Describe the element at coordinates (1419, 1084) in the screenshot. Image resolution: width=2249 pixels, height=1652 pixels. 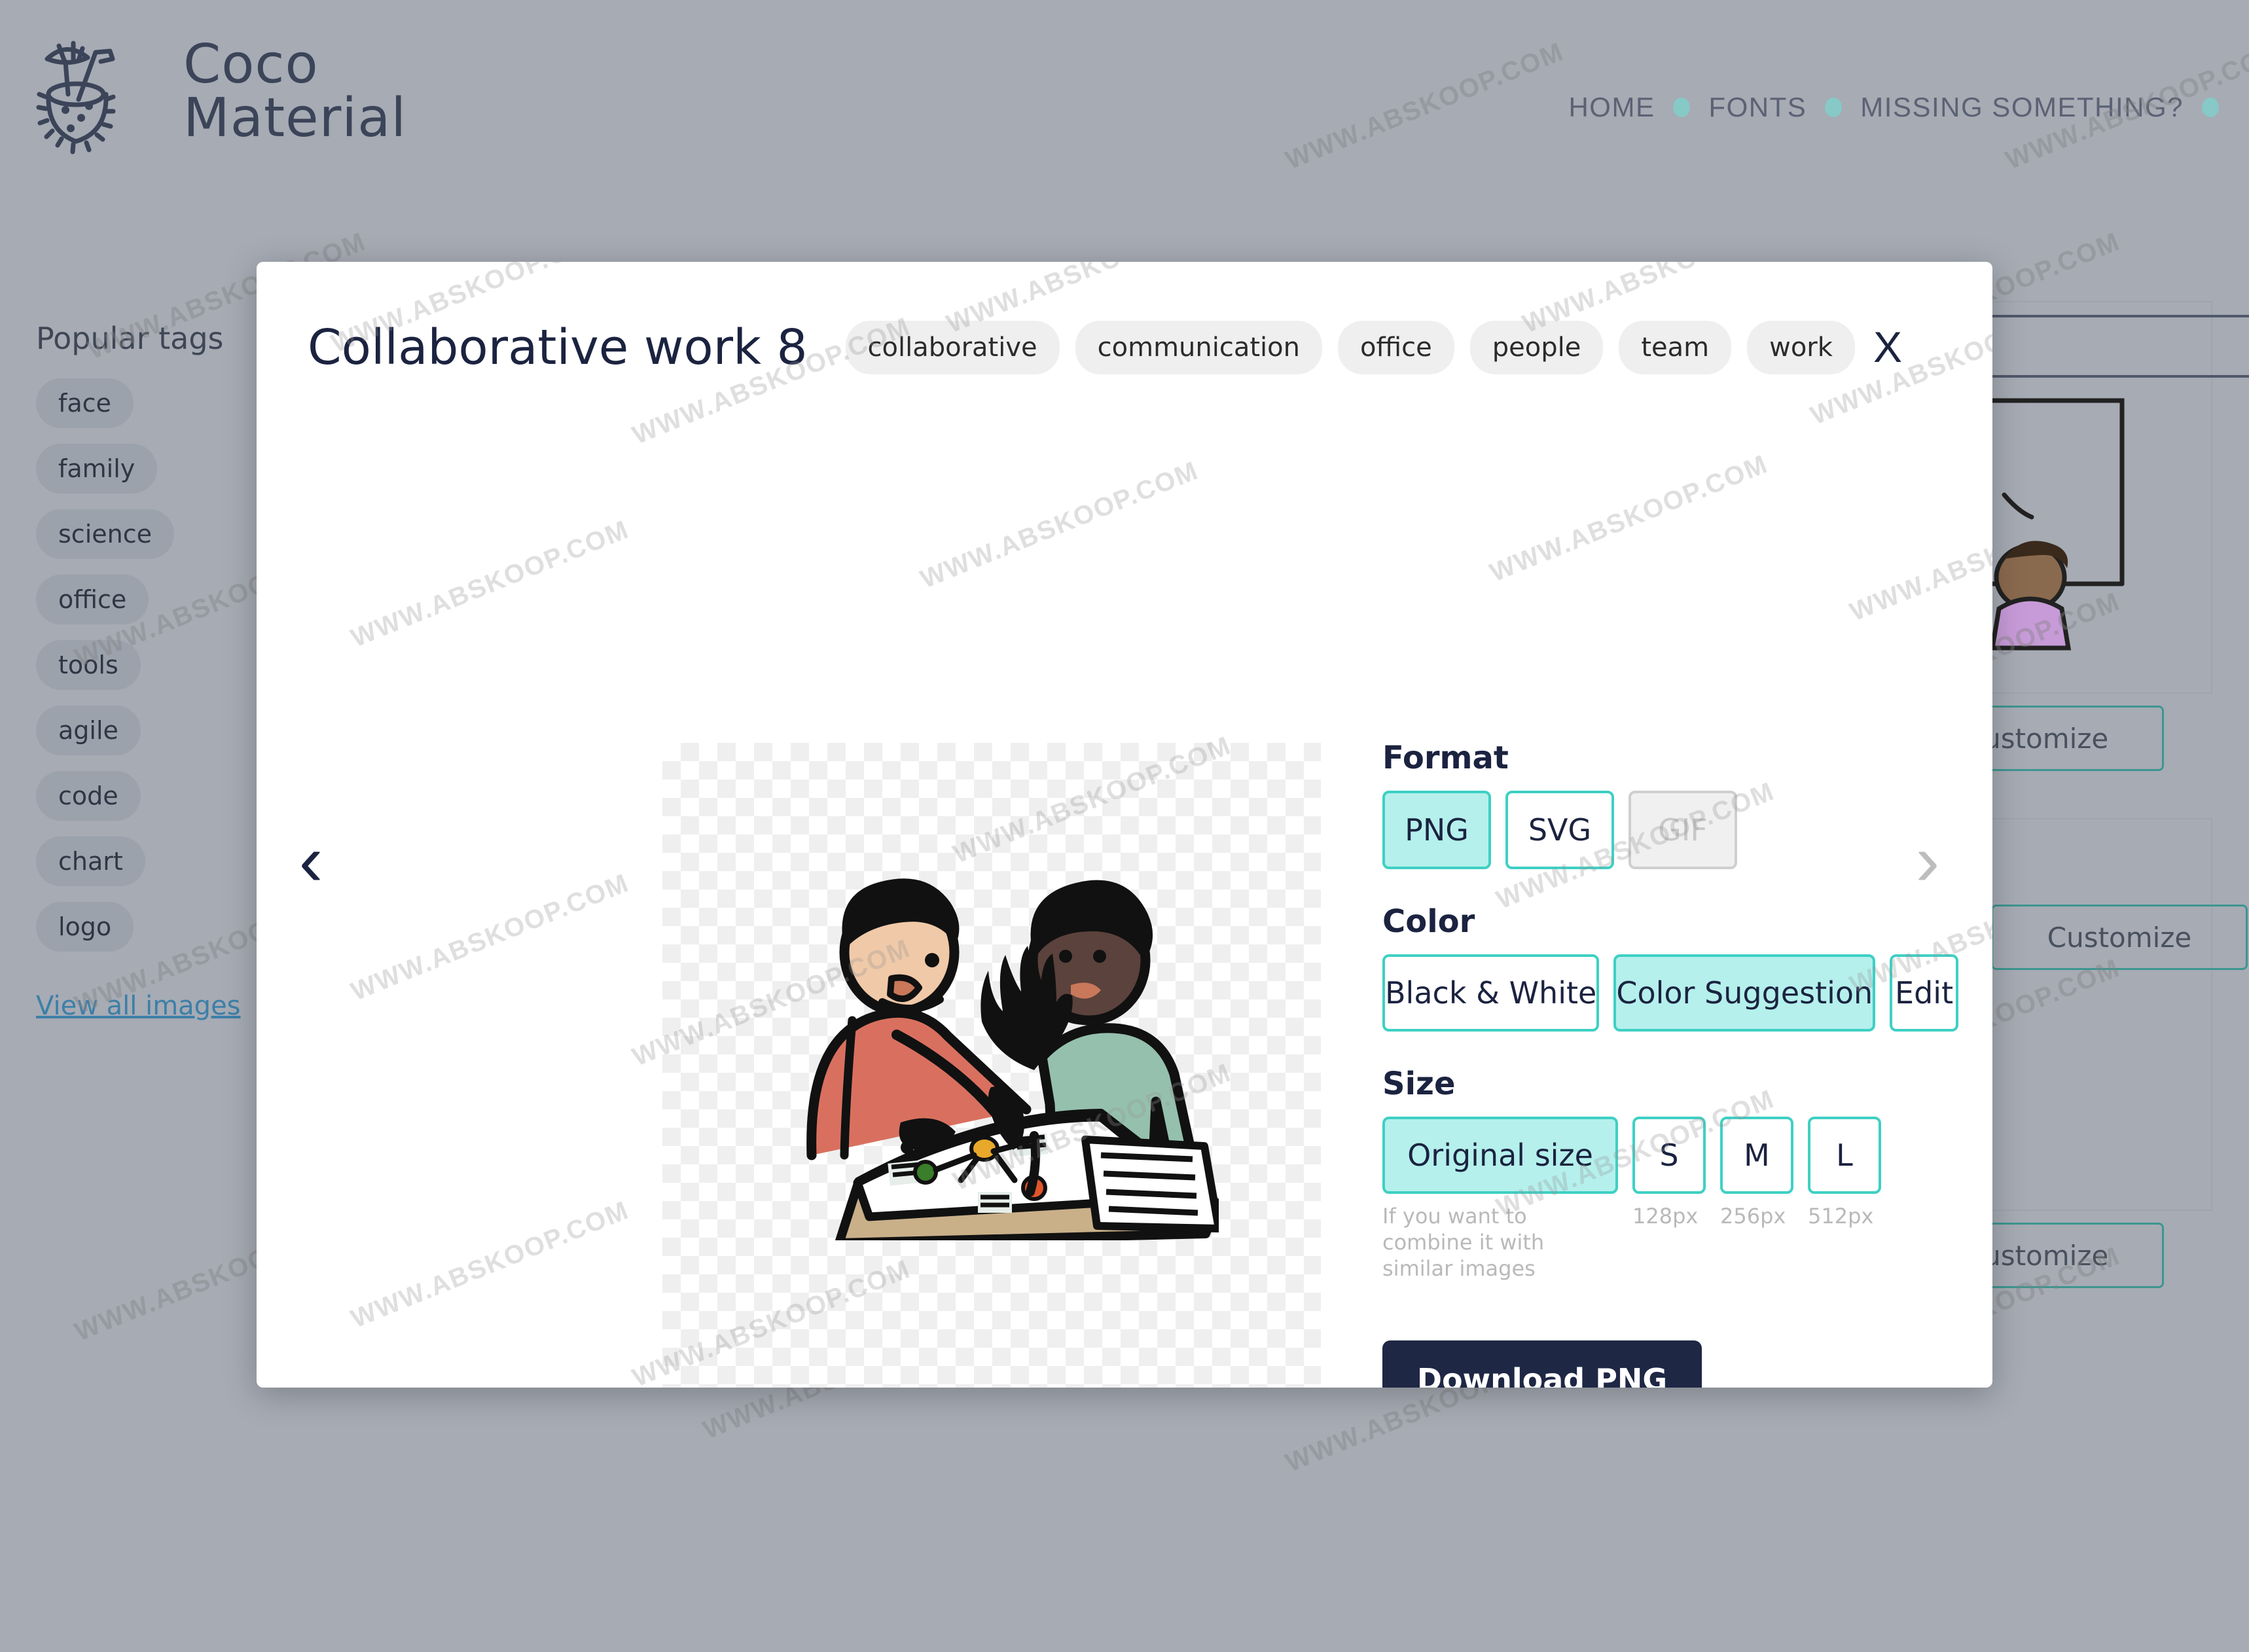
I see `size-section-label: Size` at that location.